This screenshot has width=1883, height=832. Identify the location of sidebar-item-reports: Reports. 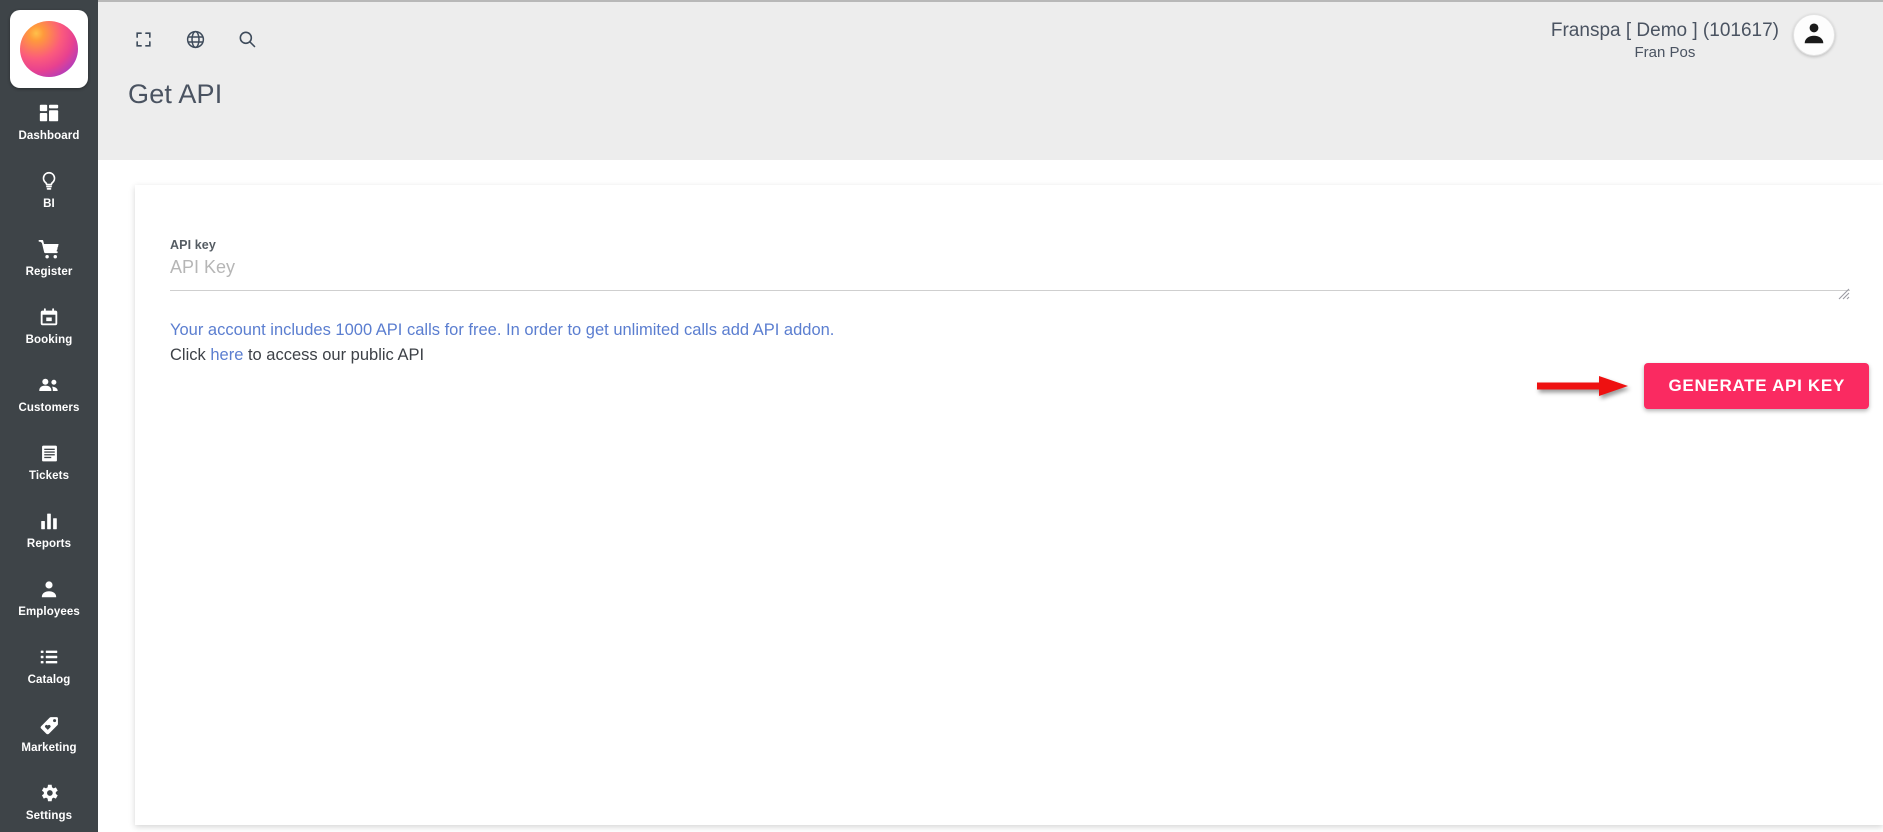
(49, 530).